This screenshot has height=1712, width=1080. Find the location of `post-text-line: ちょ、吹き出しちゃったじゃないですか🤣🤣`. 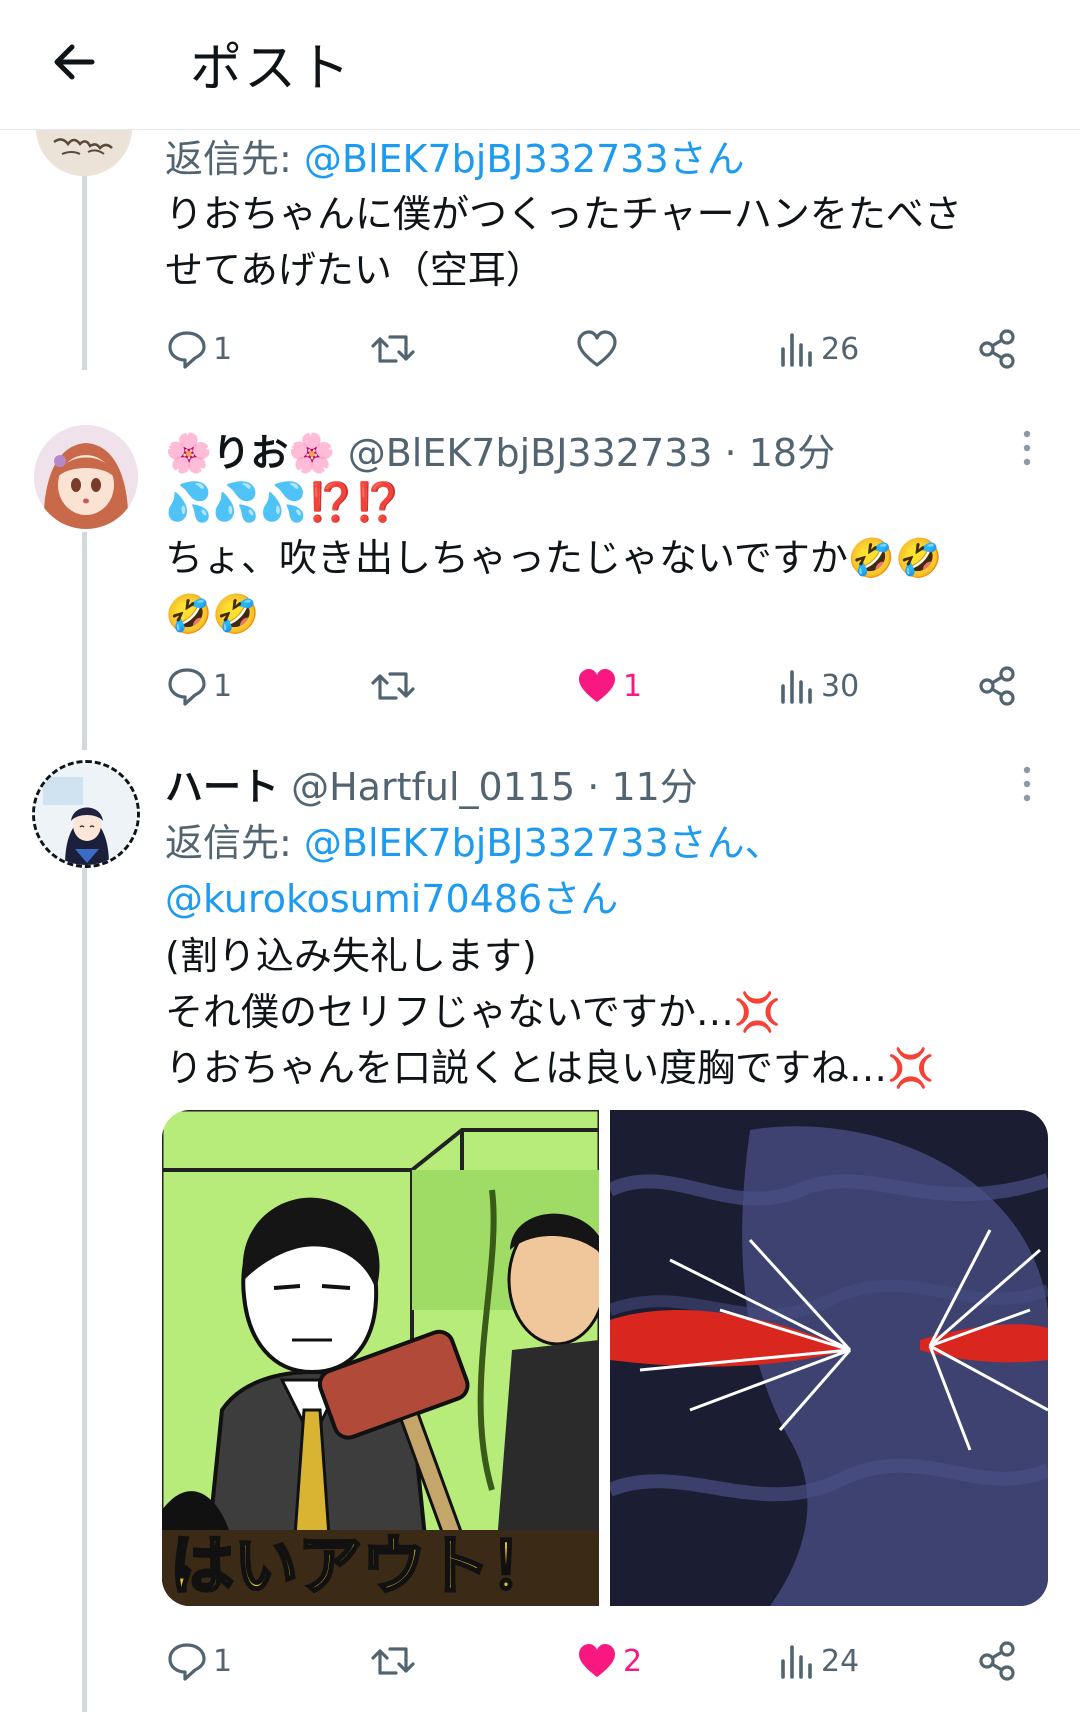

post-text-line: ちょ、吹き出しちゃったじゃないですか🤣🤣 is located at coordinates (554, 558).